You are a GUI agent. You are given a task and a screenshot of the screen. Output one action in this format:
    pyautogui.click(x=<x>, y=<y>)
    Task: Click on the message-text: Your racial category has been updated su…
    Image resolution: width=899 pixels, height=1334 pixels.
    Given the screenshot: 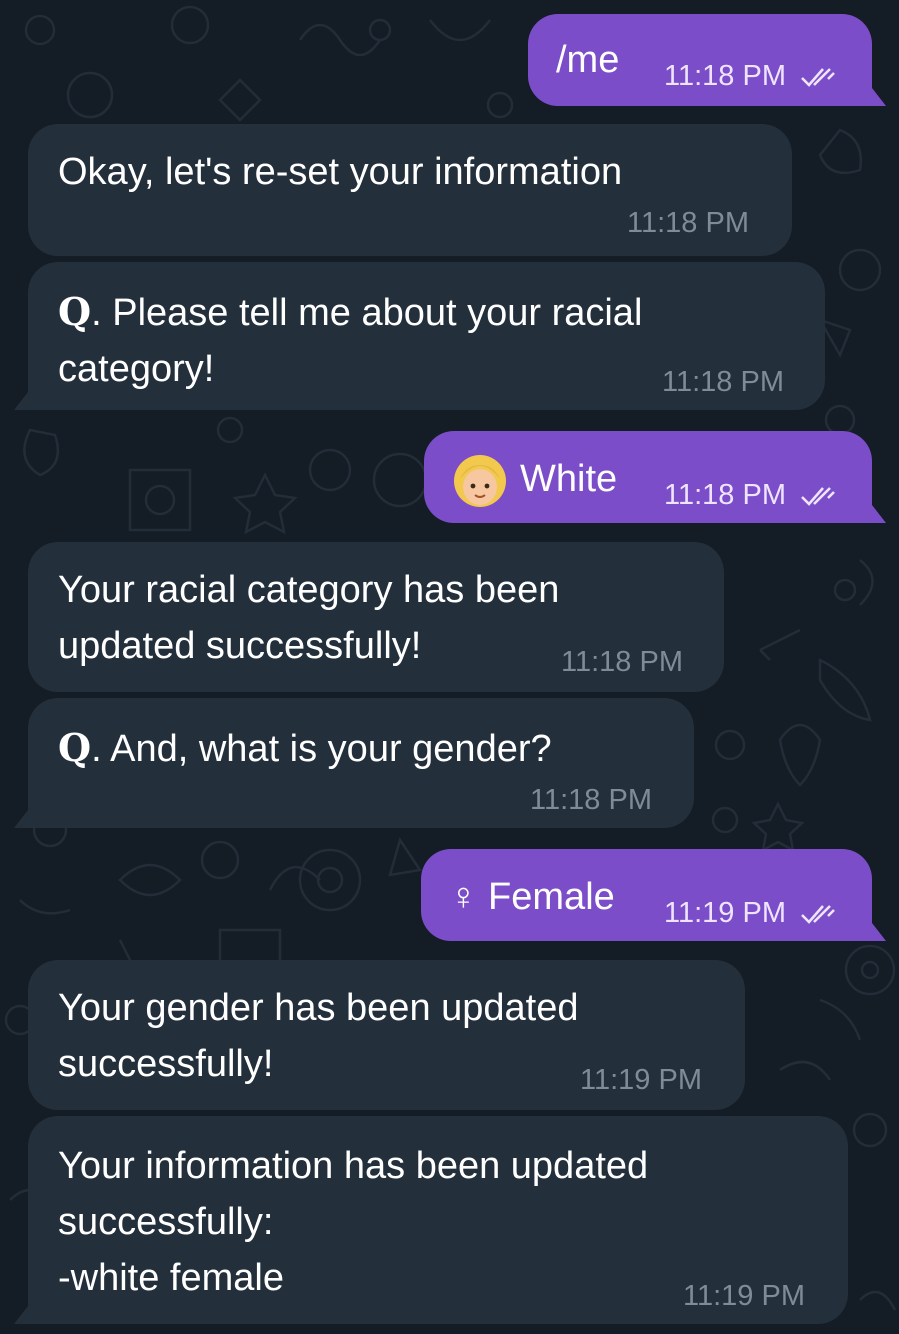 What is the action you would take?
    pyautogui.click(x=309, y=618)
    